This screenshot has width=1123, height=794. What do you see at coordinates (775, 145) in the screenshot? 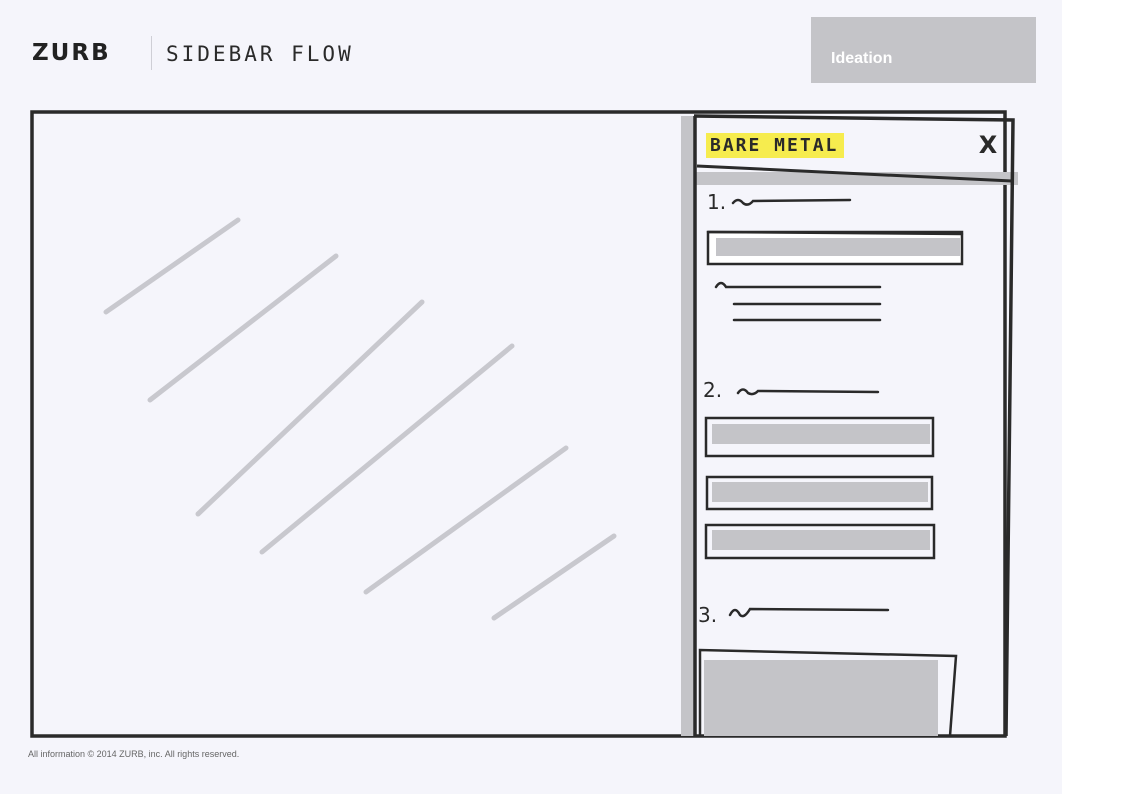
I see `sidebar-title: BARE METAL` at bounding box center [775, 145].